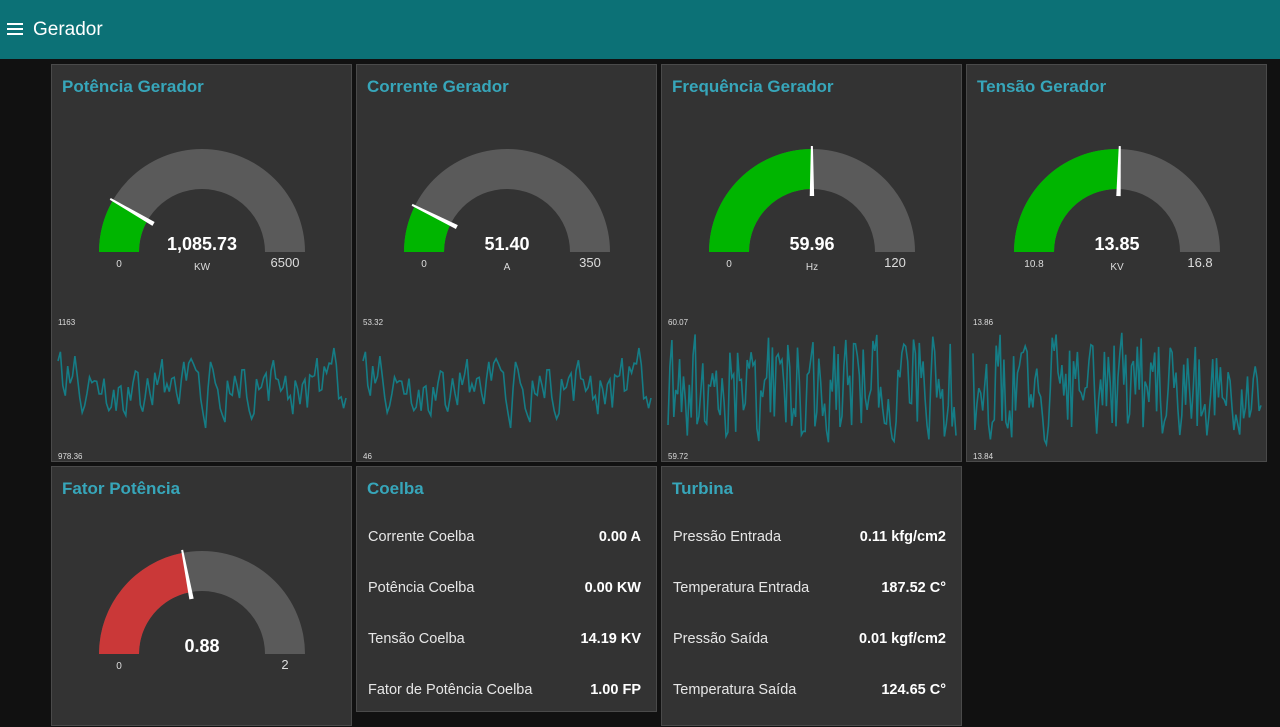  I want to click on row-value: 1.00 FP, so click(615, 690).